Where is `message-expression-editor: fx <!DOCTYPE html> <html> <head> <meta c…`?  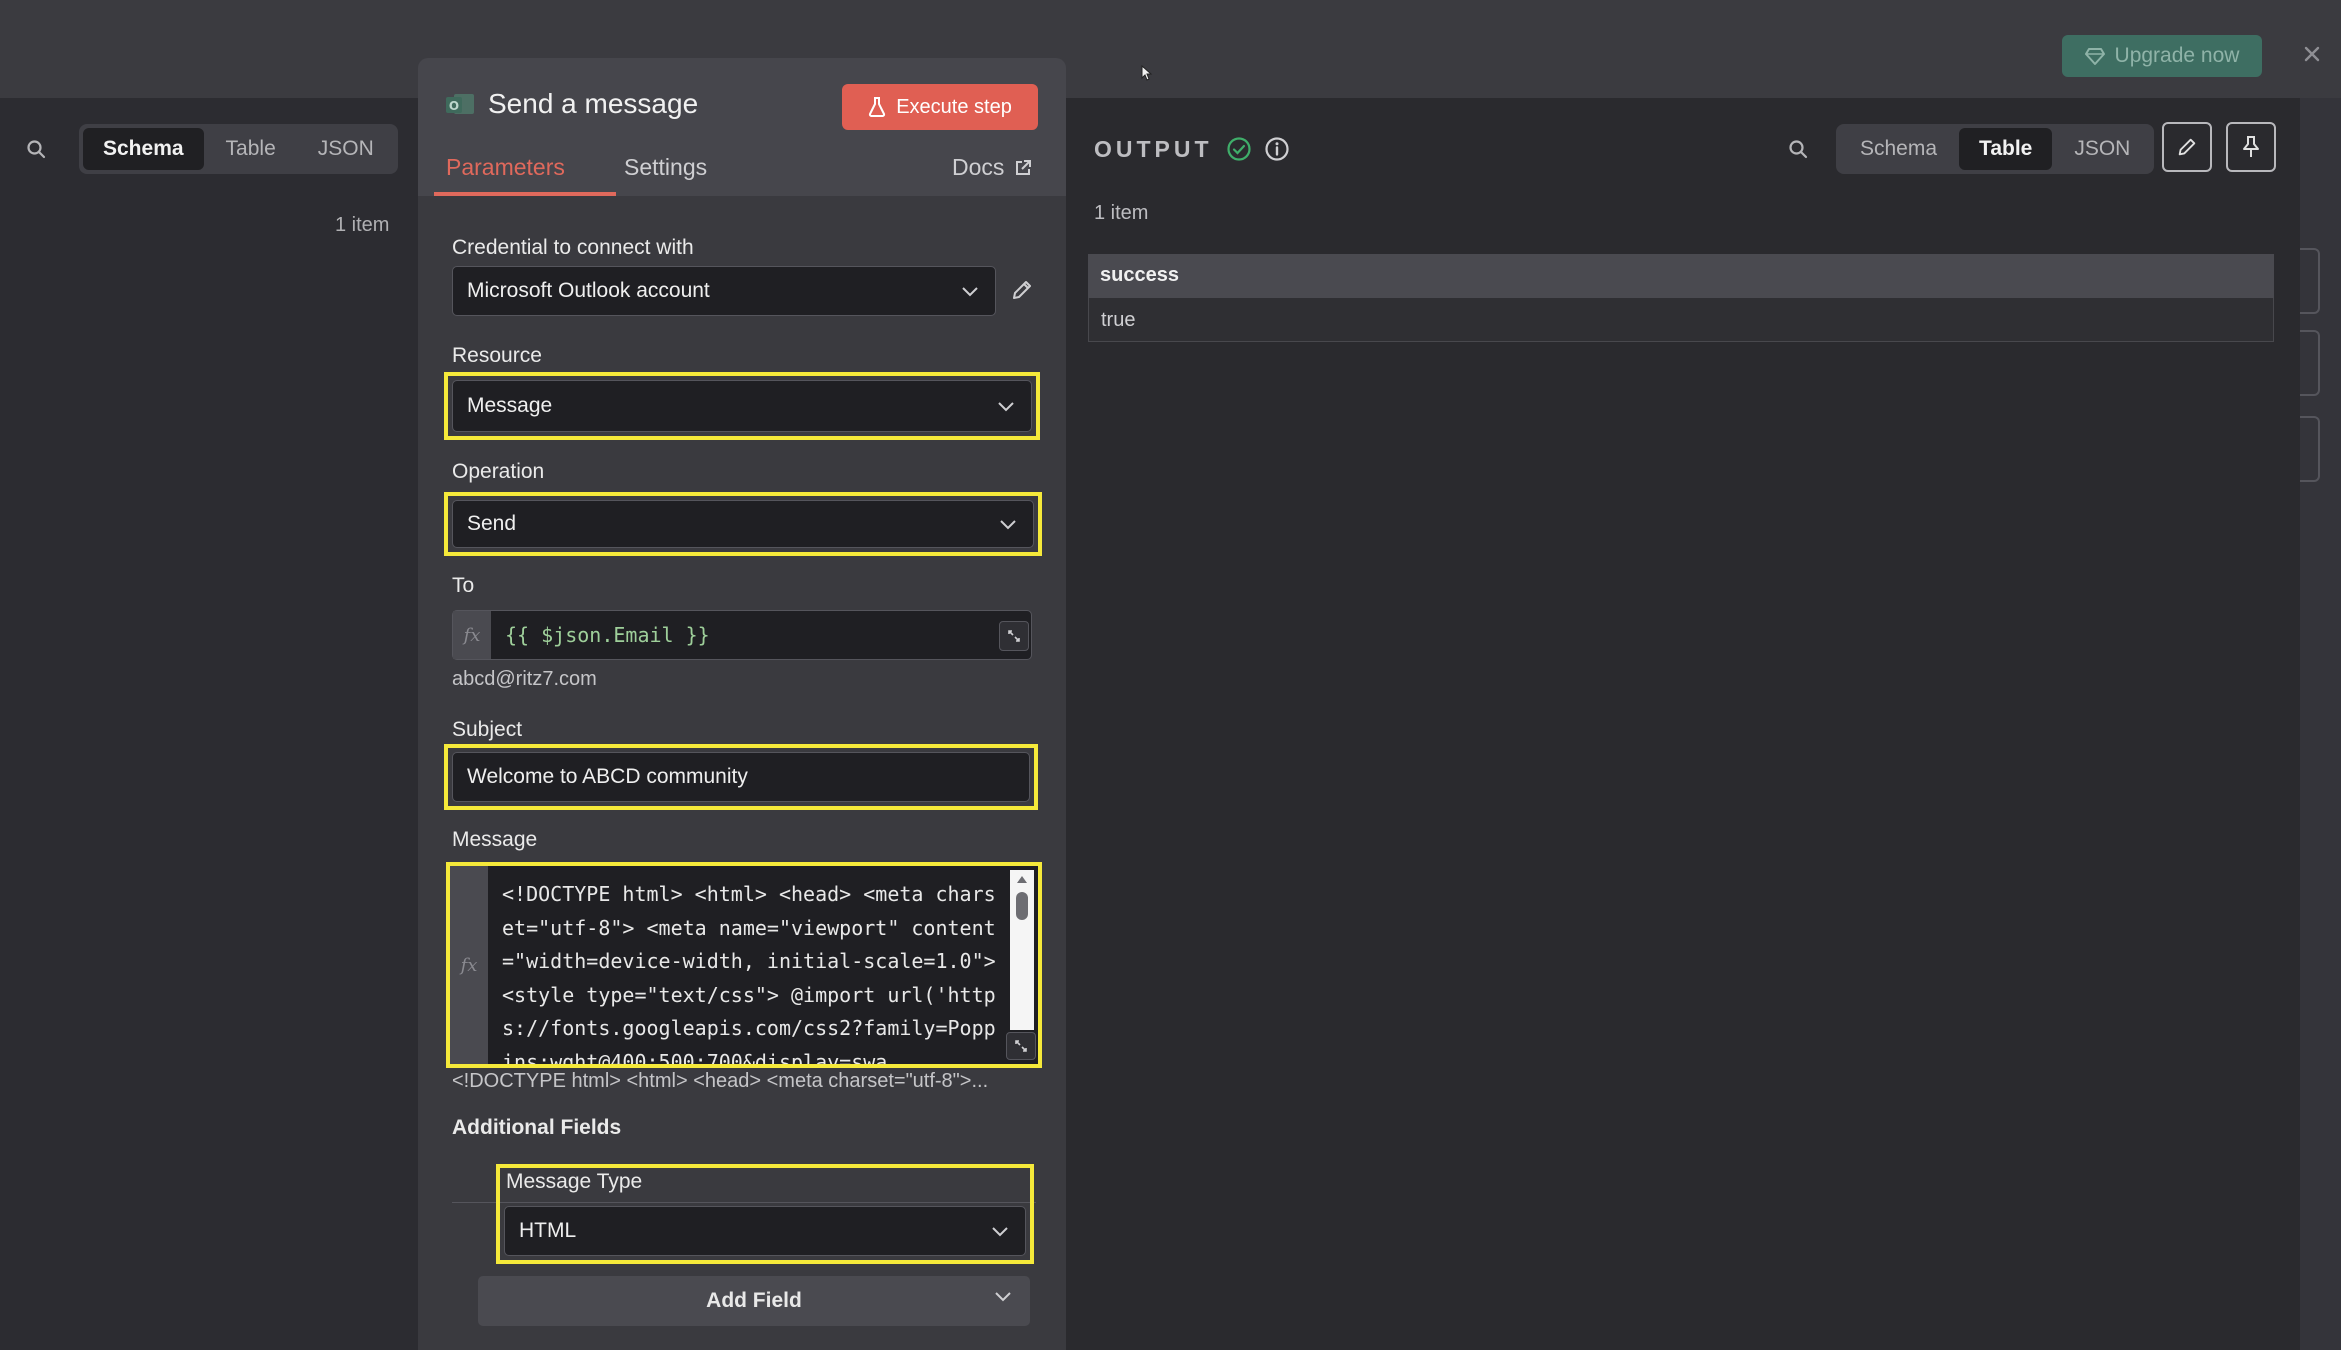 message-expression-editor: fx <!DOCTYPE html> <html> <head> <meta c… is located at coordinates (744, 965).